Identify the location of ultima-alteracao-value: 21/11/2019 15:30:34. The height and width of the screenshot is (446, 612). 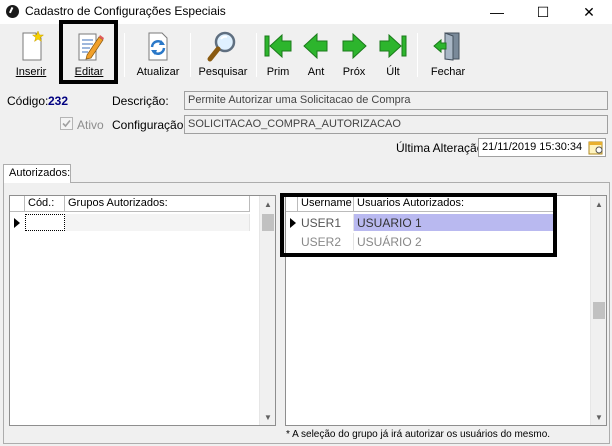
(532, 147).